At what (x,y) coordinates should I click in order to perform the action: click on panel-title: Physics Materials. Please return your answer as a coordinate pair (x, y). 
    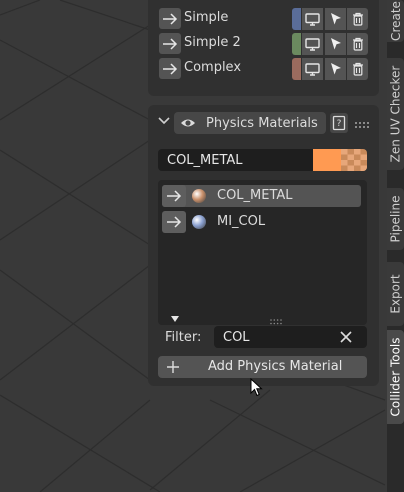
    Looking at the image, I should click on (262, 123).